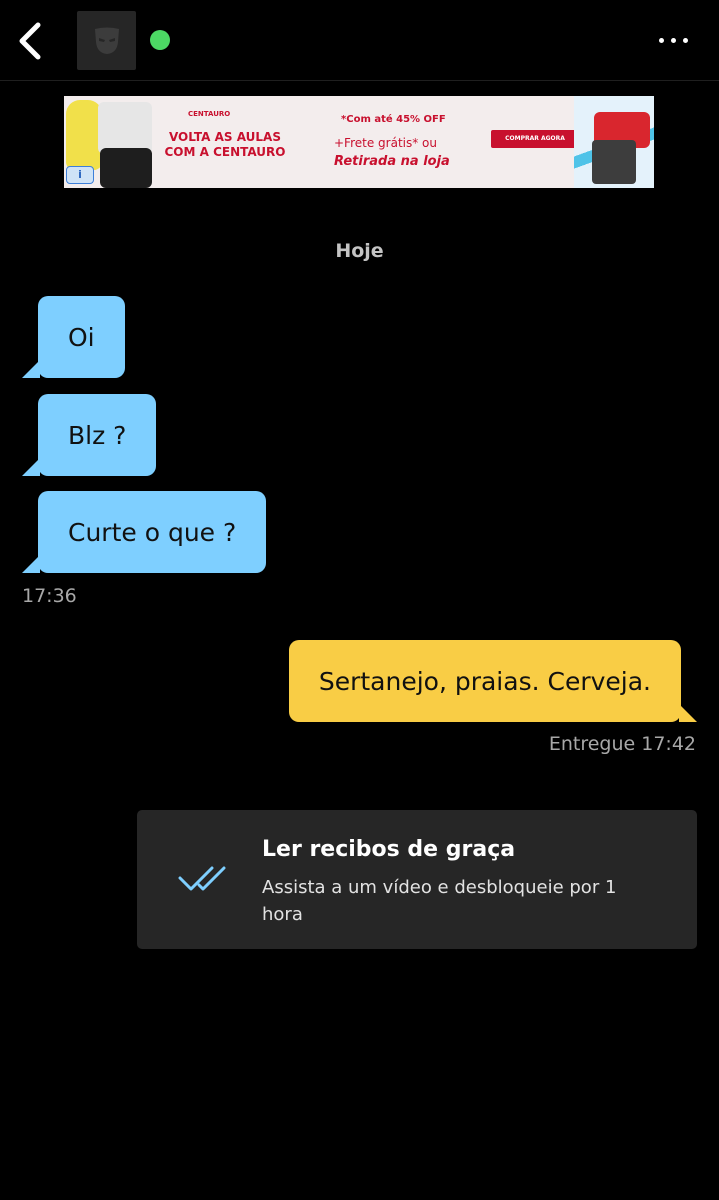 This screenshot has width=719, height=1200. What do you see at coordinates (80, 175) in the screenshot?
I see `ad-info-icon: i` at bounding box center [80, 175].